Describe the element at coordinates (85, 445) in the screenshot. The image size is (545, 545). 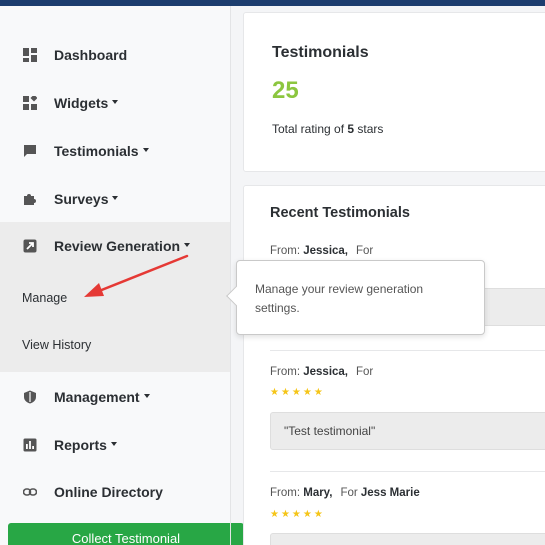
I see `sidebar-item-label: Reports` at that location.